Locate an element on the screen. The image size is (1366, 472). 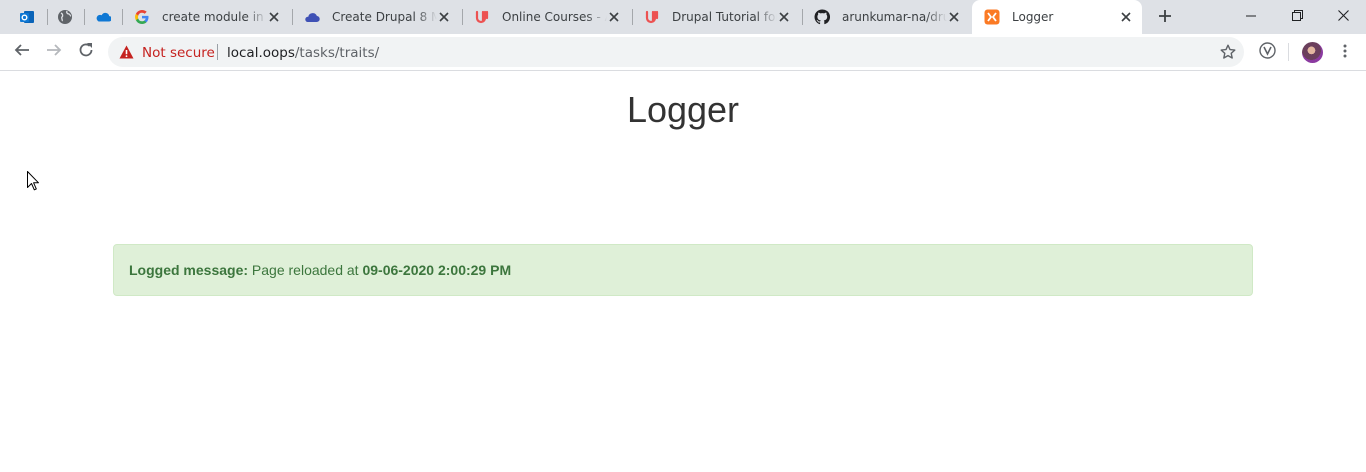
reload-button is located at coordinates (86, 52).